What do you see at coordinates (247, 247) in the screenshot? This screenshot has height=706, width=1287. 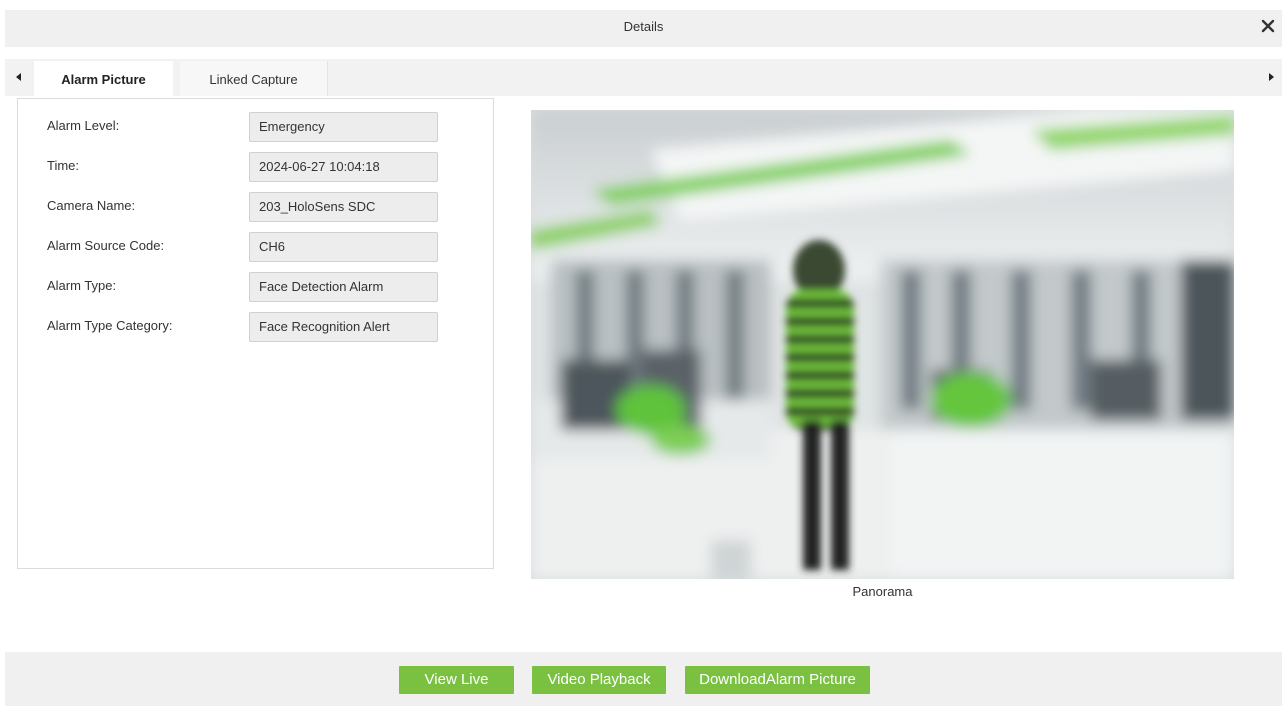 I see `field-alarm-source-code: Alarm Source Code: CH6` at bounding box center [247, 247].